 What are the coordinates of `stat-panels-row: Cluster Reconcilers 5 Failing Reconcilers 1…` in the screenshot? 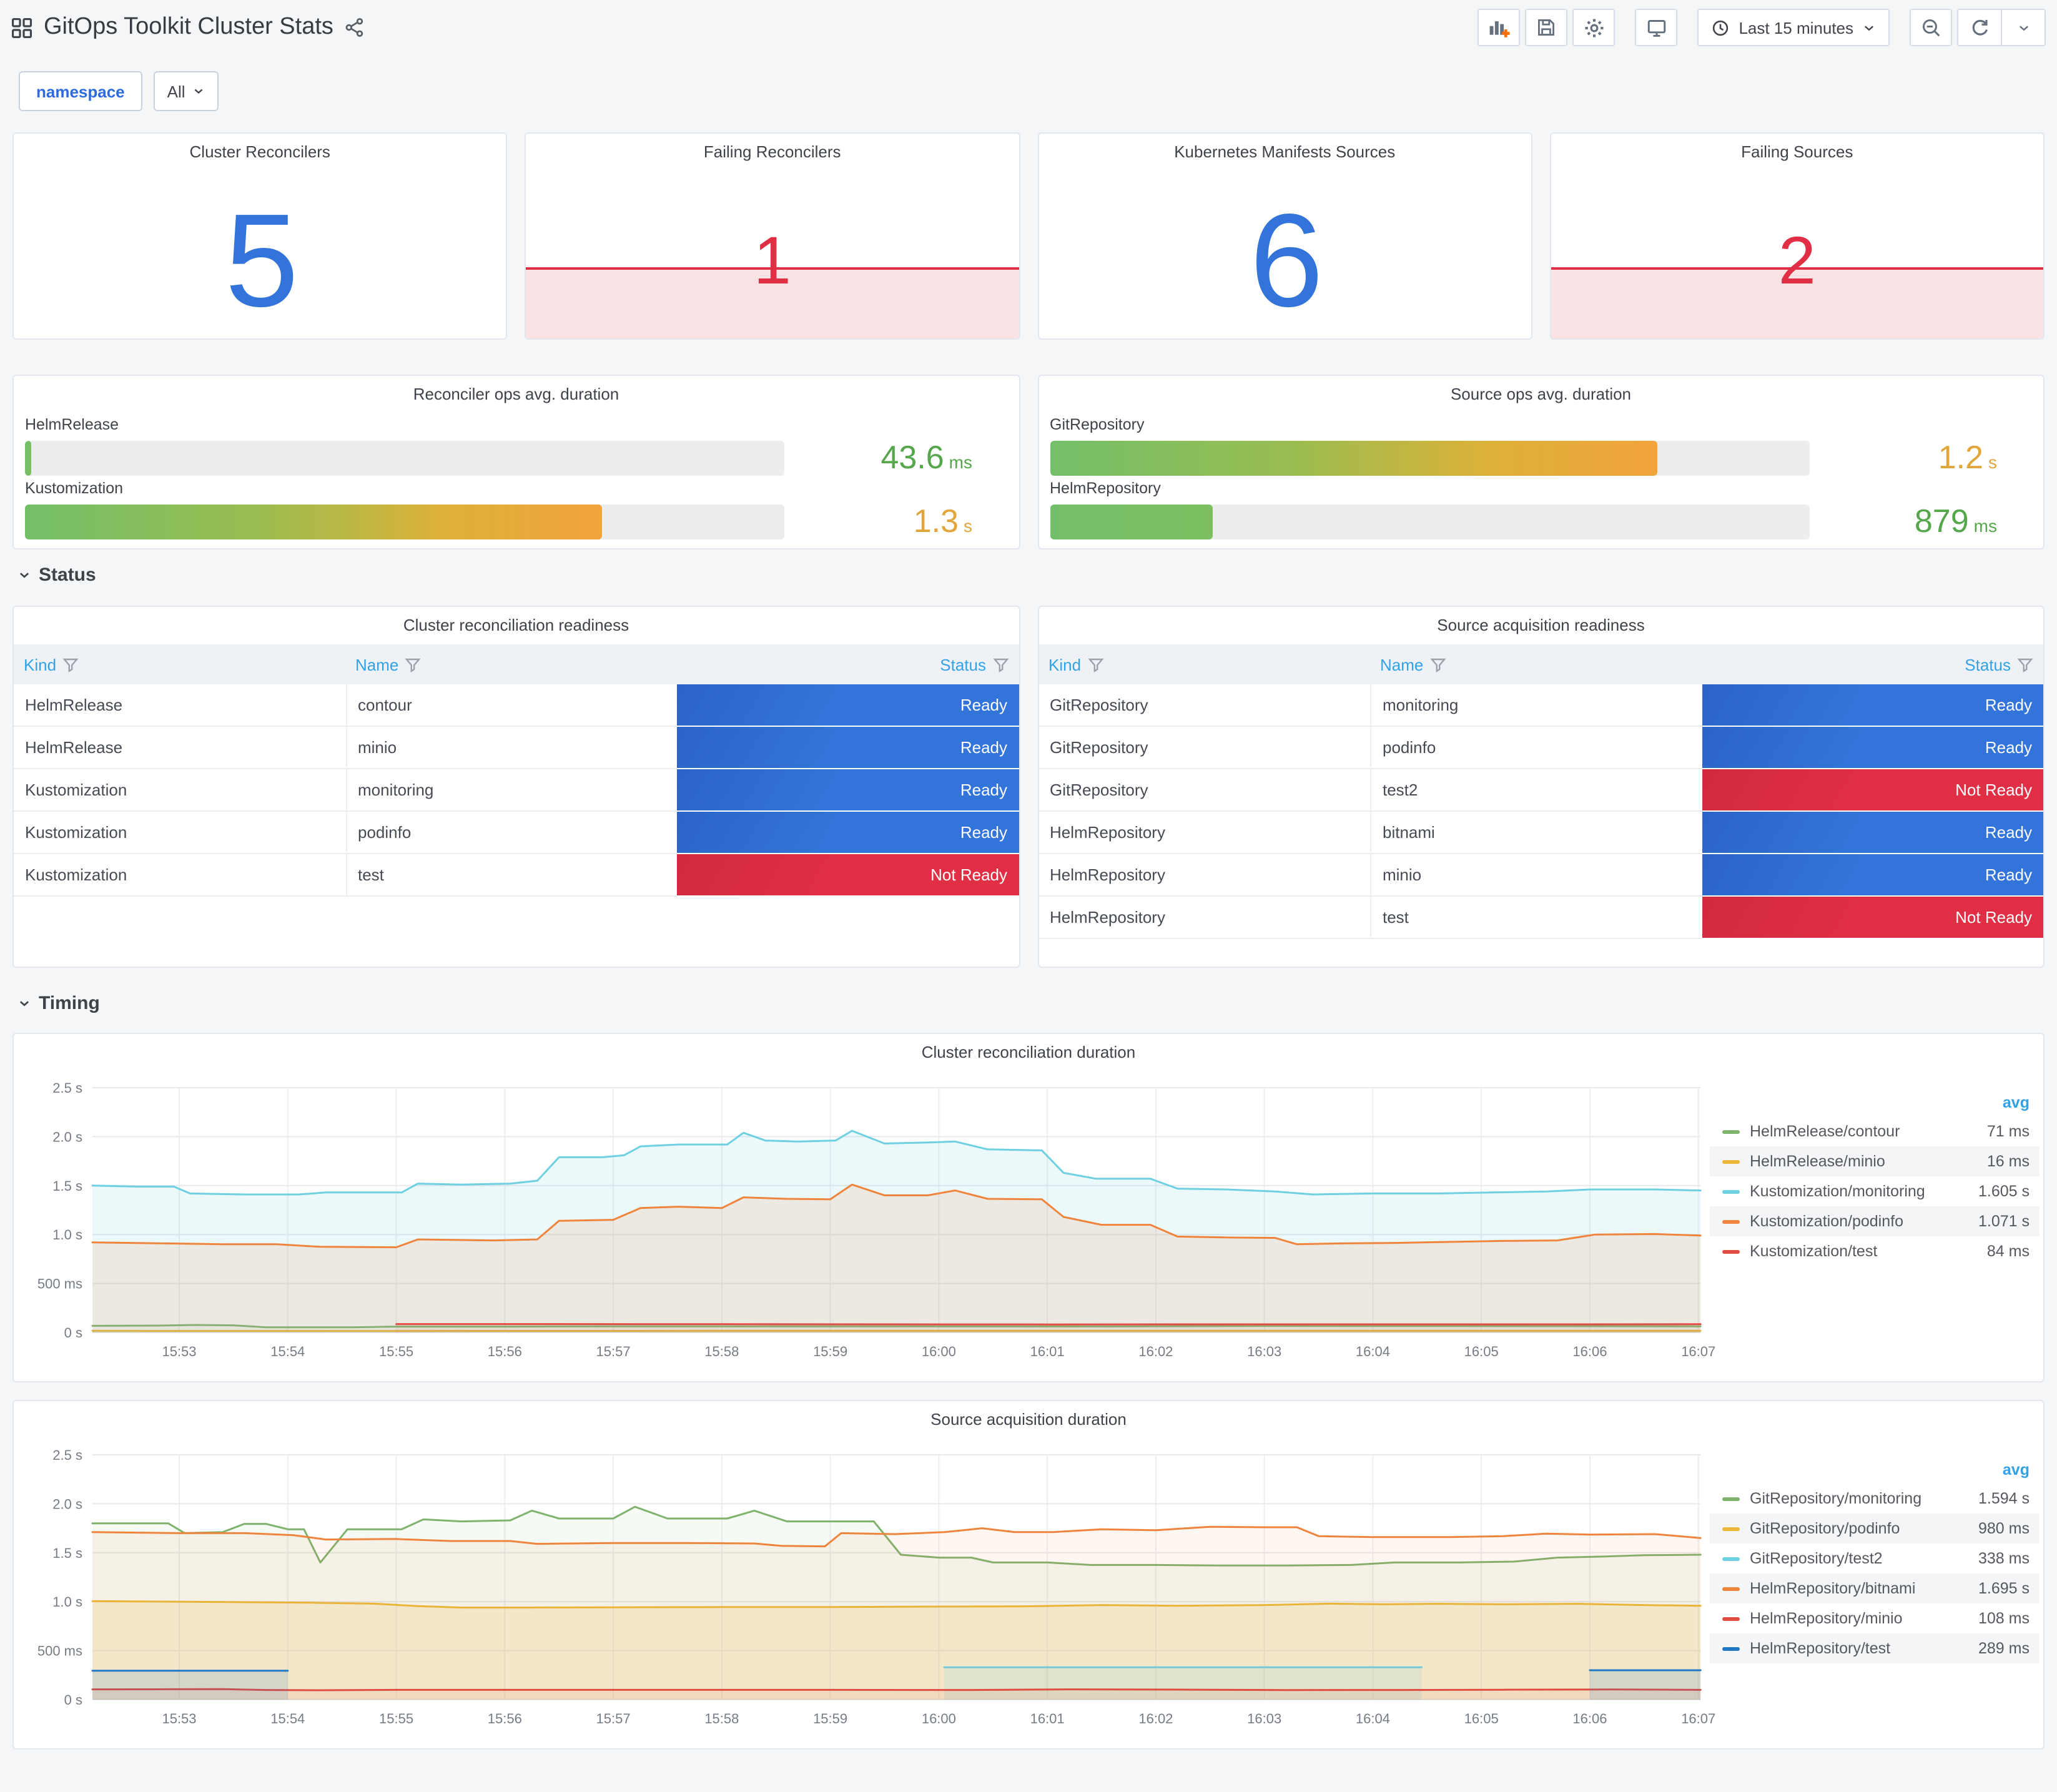 It's located at (1028, 236).